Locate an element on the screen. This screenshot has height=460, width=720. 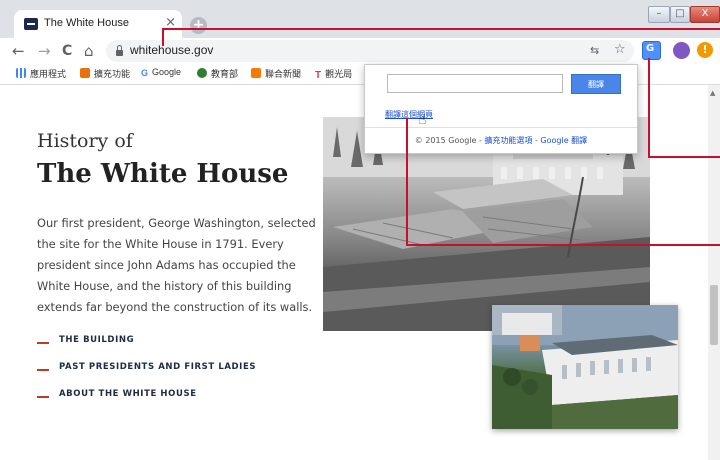
translate-input is located at coordinates (475, 83).